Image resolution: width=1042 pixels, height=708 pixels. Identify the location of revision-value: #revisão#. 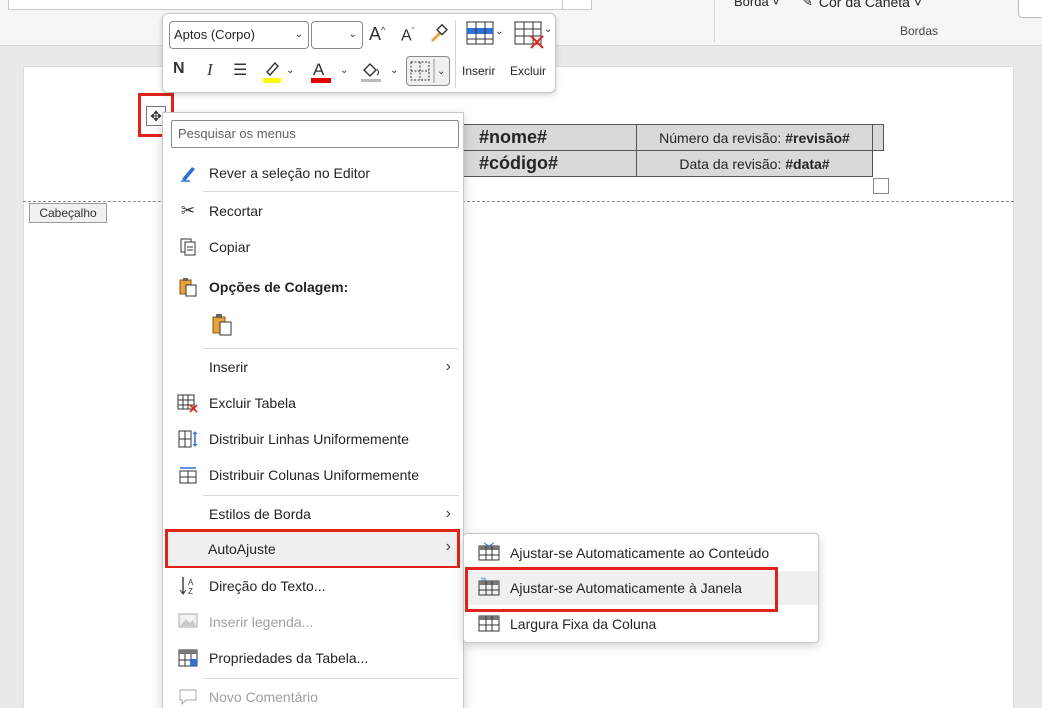
(817, 137).